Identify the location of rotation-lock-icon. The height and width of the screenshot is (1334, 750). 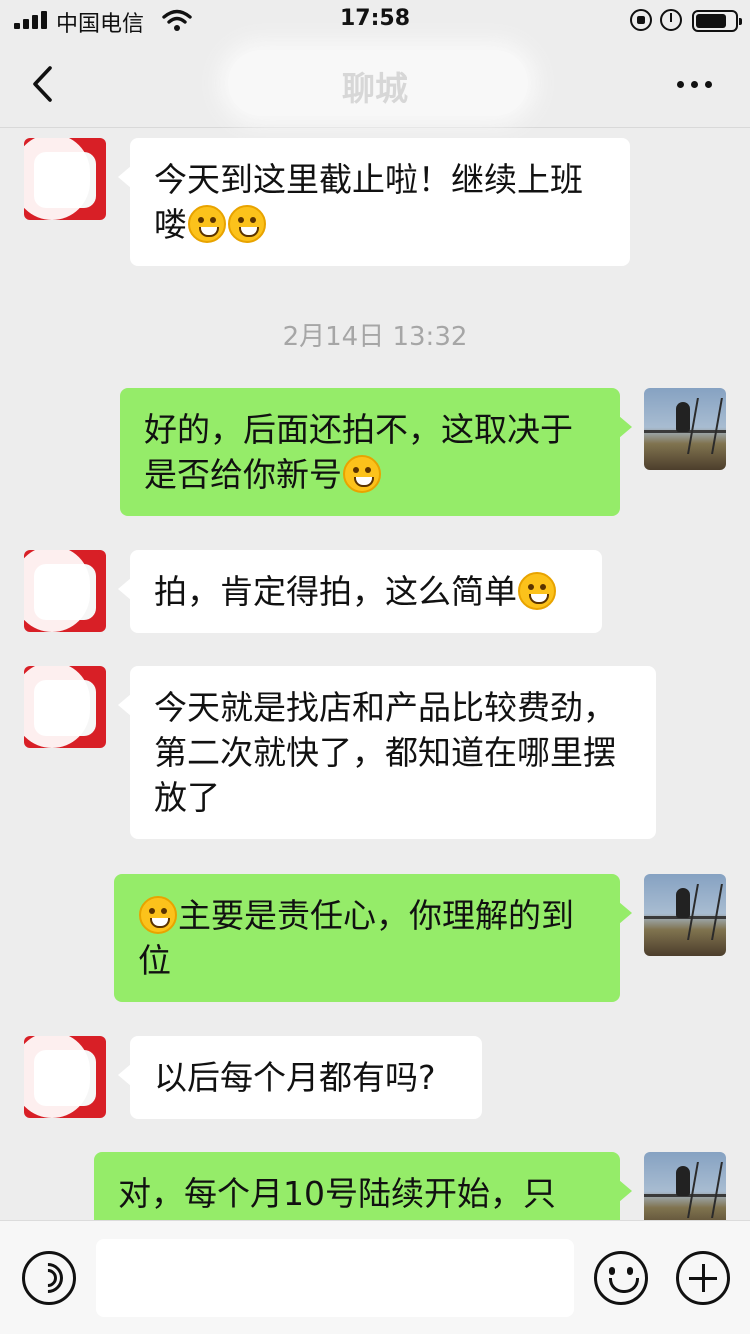
(641, 20).